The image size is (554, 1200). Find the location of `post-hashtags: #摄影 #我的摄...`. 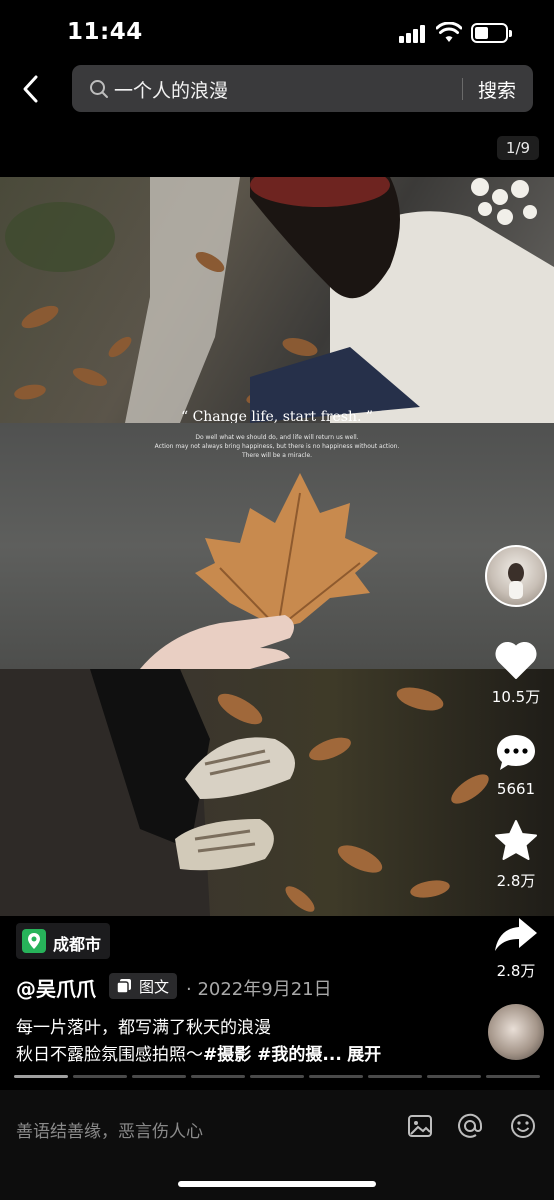

post-hashtags: #摄影 #我的摄... is located at coordinates (272, 1055).